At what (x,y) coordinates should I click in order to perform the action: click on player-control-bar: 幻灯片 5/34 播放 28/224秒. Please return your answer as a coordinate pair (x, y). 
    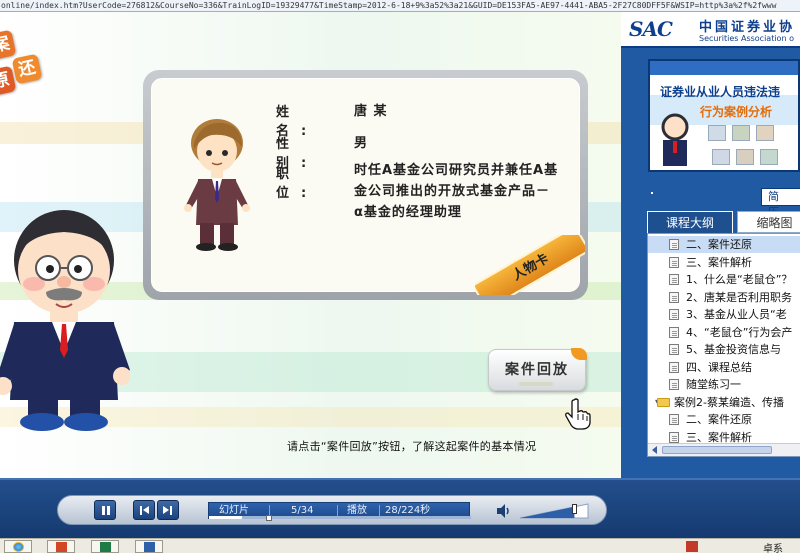
    Looking at the image, I should click on (400, 508).